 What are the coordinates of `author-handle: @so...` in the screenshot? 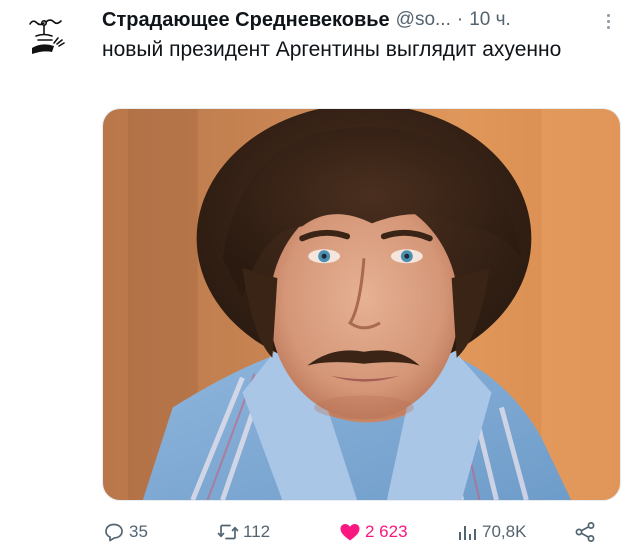 It's located at (423, 20).